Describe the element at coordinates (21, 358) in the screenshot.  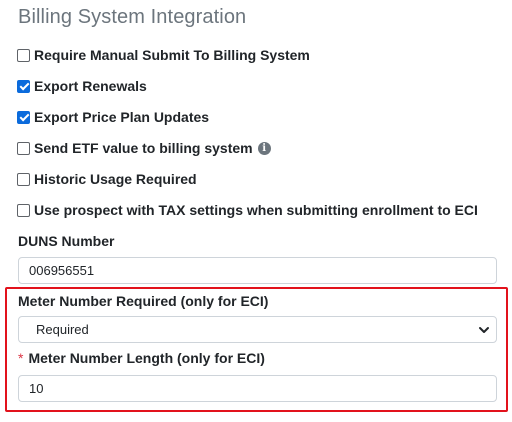
I see `required-asterisk: *` at that location.